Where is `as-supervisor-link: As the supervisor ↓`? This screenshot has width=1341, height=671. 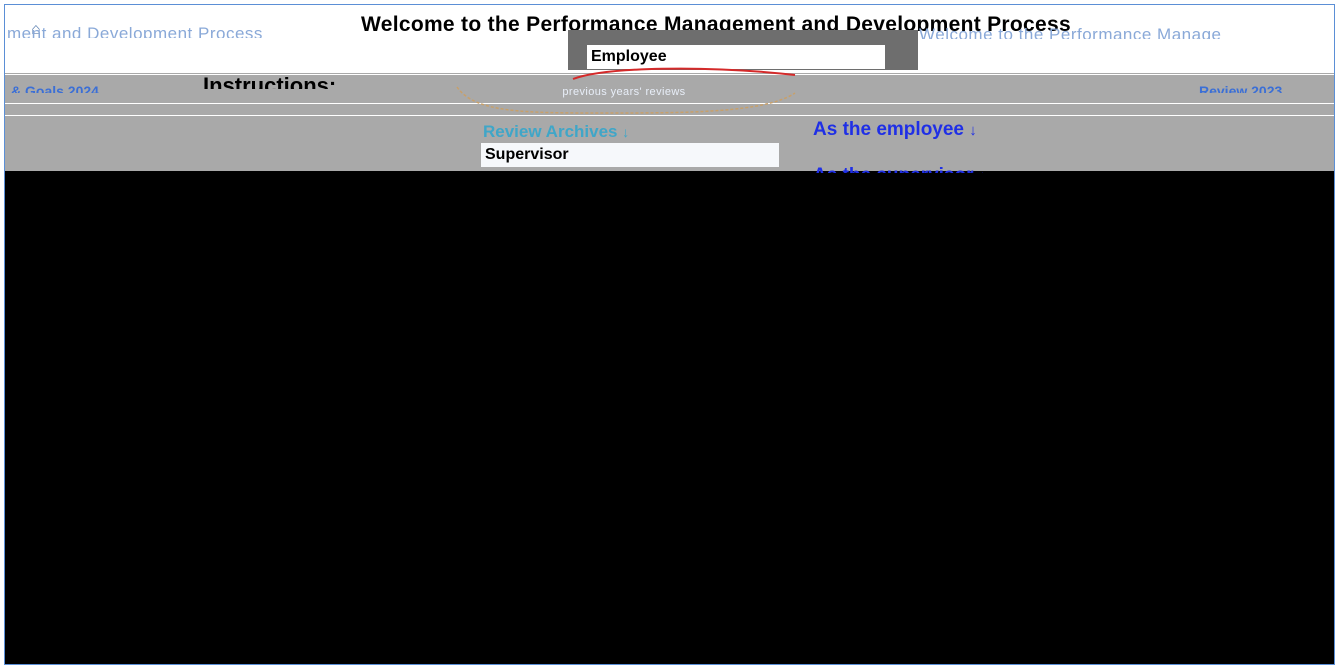
as-supervisor-link: As the supervisor ↓ is located at coordinates (899, 169).